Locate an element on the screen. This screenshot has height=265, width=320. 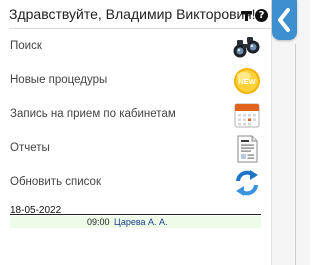
menu-item-search: Поиск is located at coordinates (135, 47).